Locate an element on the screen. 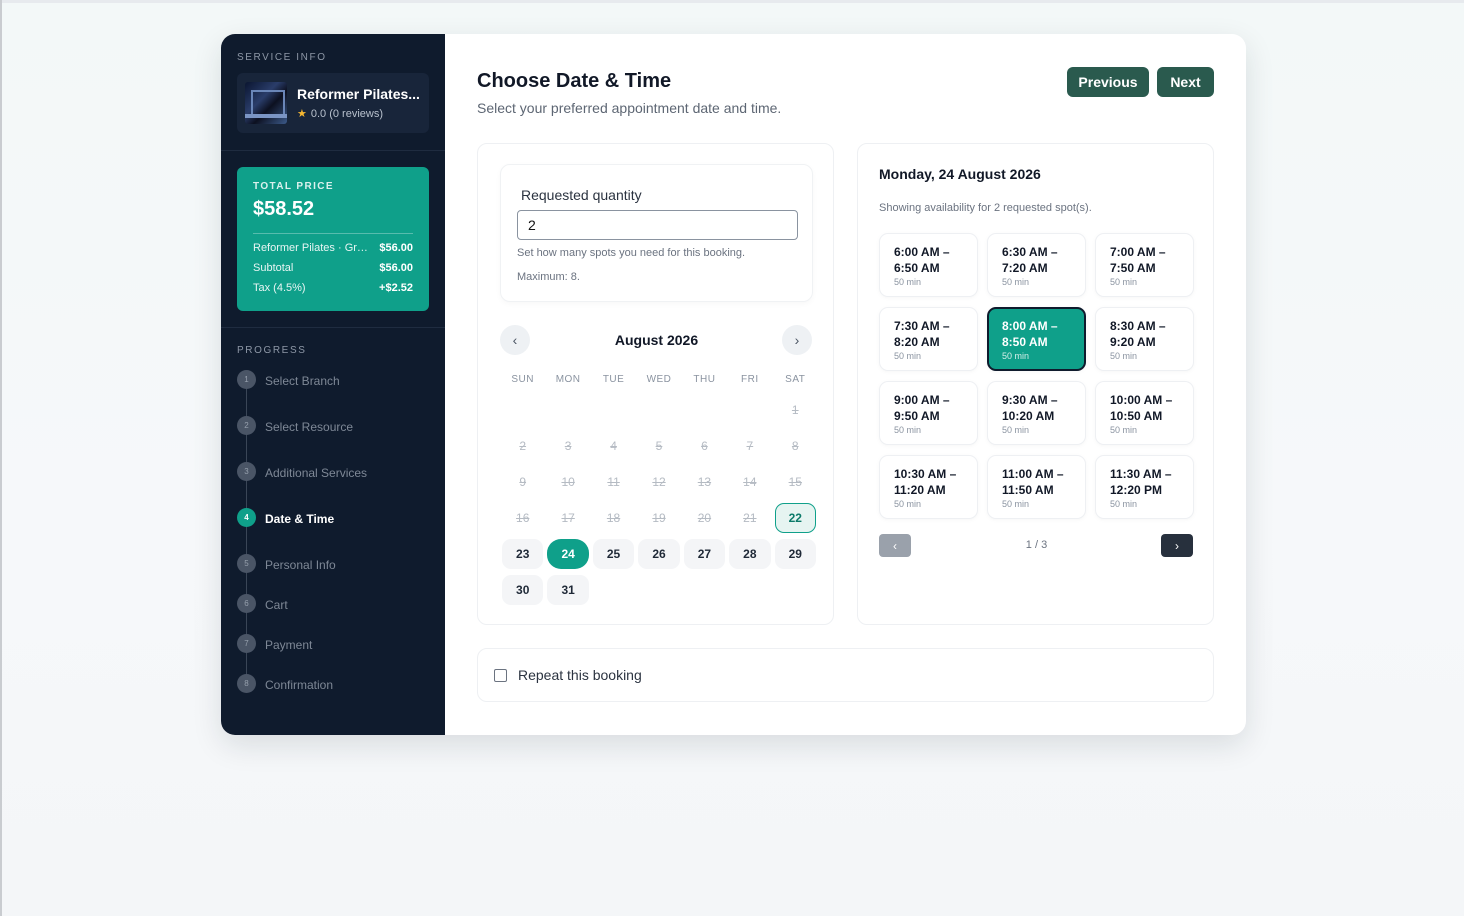  quantity-label: Requested quantity is located at coordinates (581, 195).